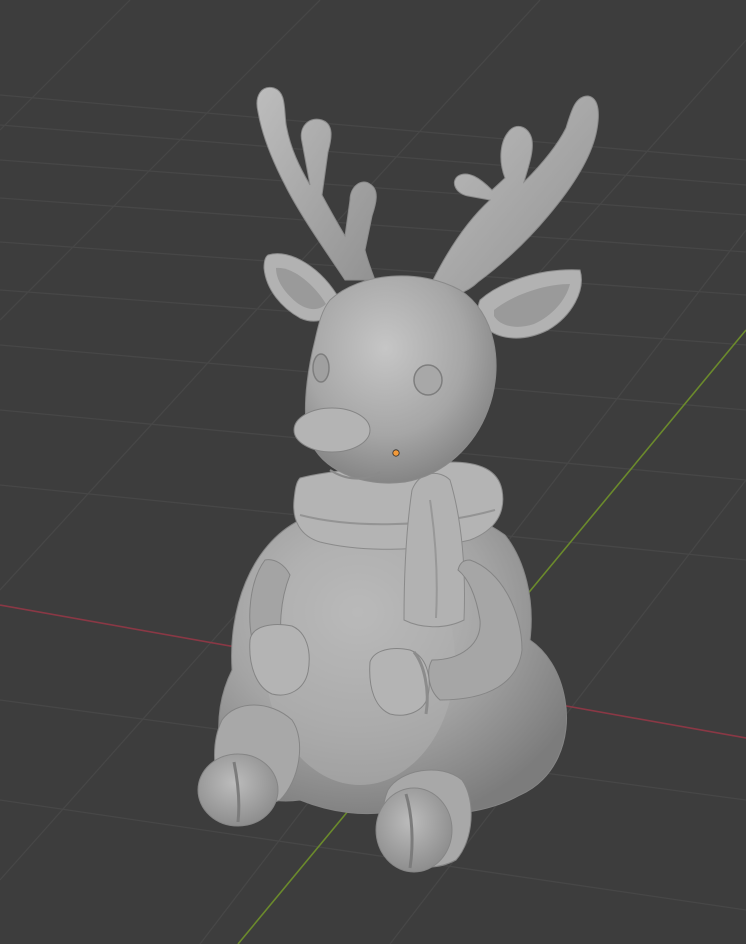 This screenshot has height=944, width=746. Describe the element at coordinates (399, 682) in the screenshot. I see `right-paw` at that location.